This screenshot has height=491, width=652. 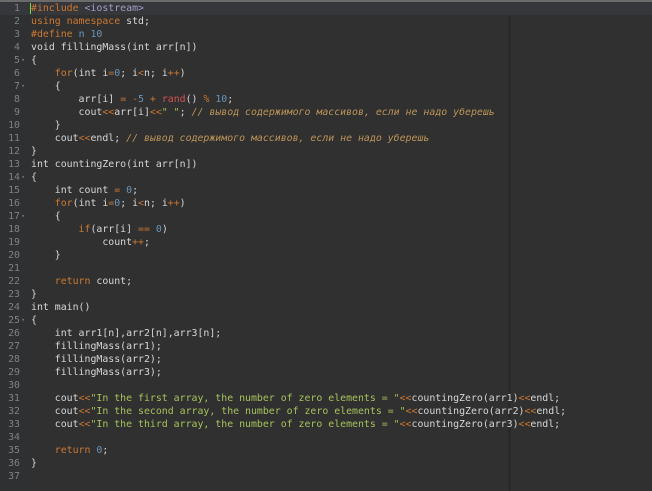 I want to click on code-line: 2 using namespace std;, so click(x=326, y=21).